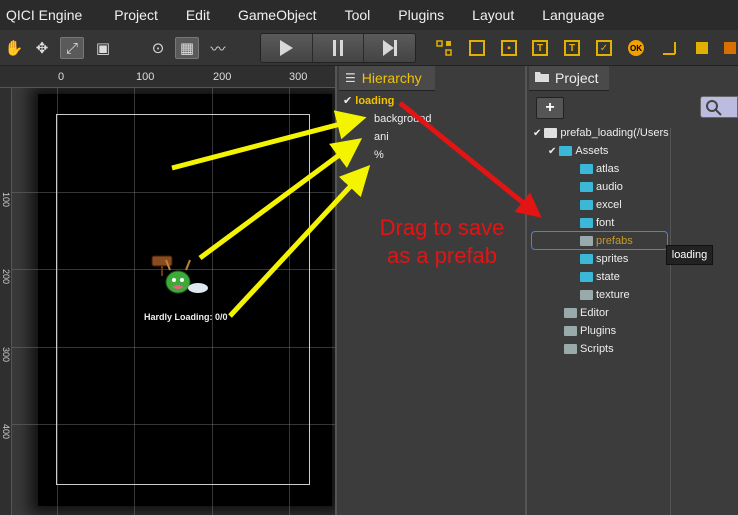  I want to click on folder-texture: texture, so click(605, 295).